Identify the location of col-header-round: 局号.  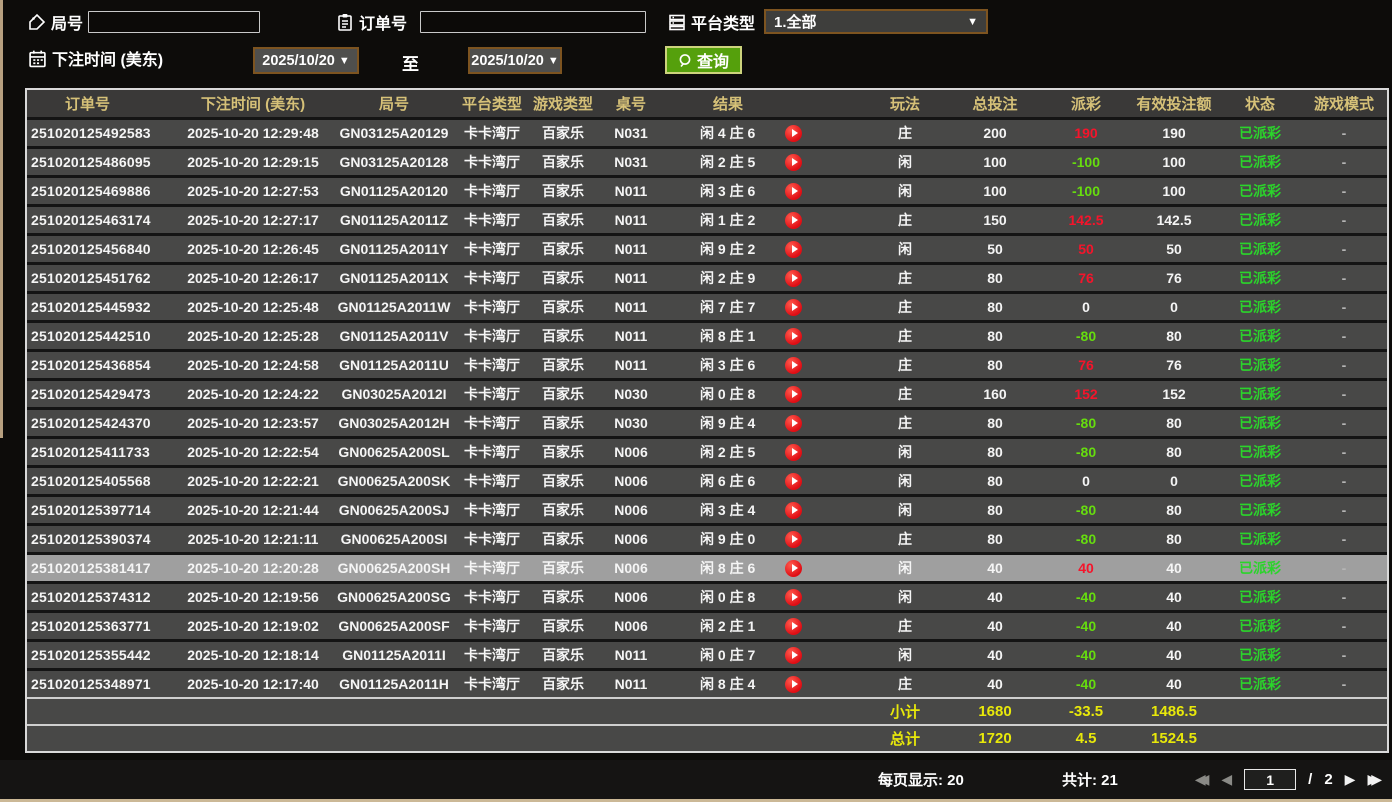
(393, 104).